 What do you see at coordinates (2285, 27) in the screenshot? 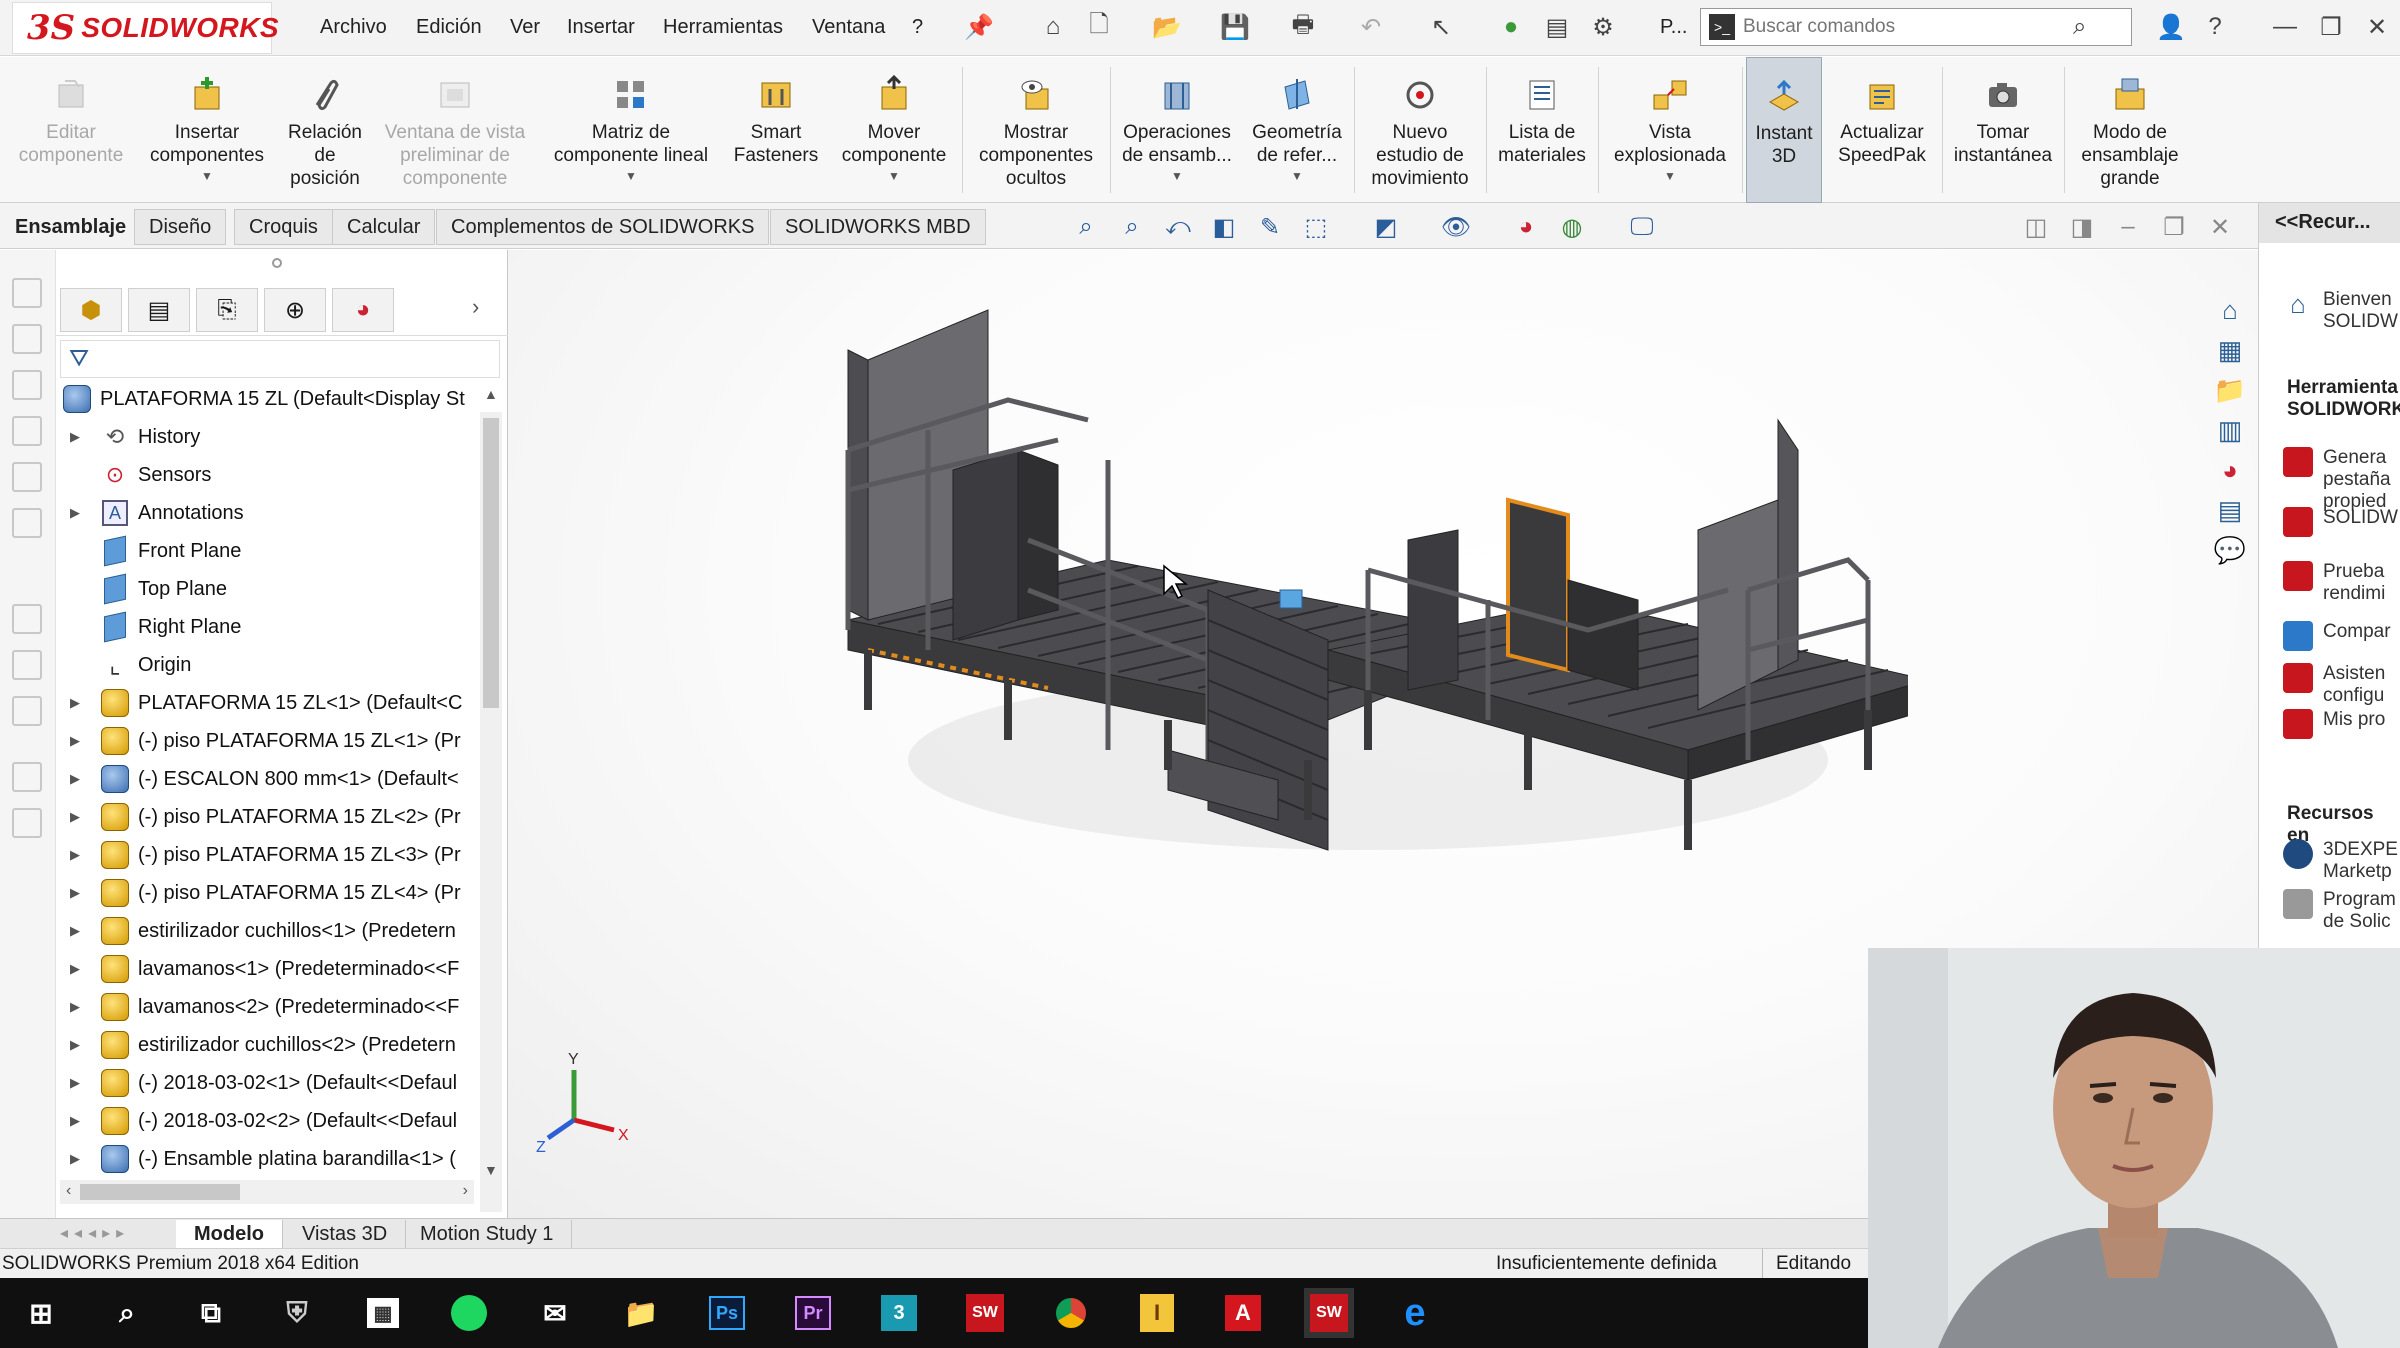
I see `minimize-window-icon: —` at bounding box center [2285, 27].